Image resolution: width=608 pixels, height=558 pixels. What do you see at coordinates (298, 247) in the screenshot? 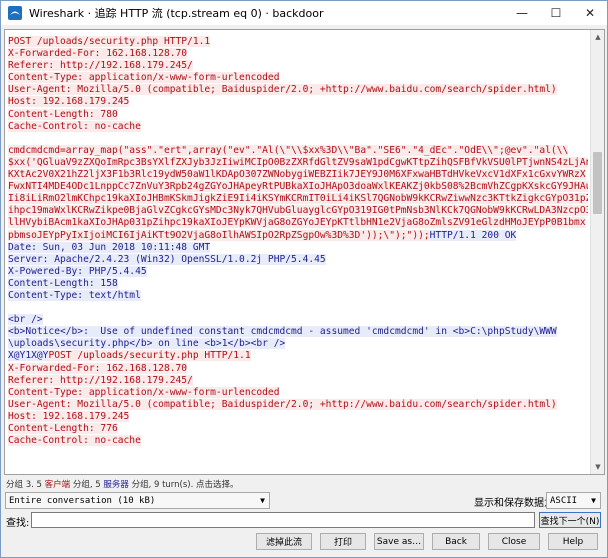
I see `stream-line: Date: Sun, 03 Jun 2018 10:11:48 GMT` at bounding box center [298, 247].